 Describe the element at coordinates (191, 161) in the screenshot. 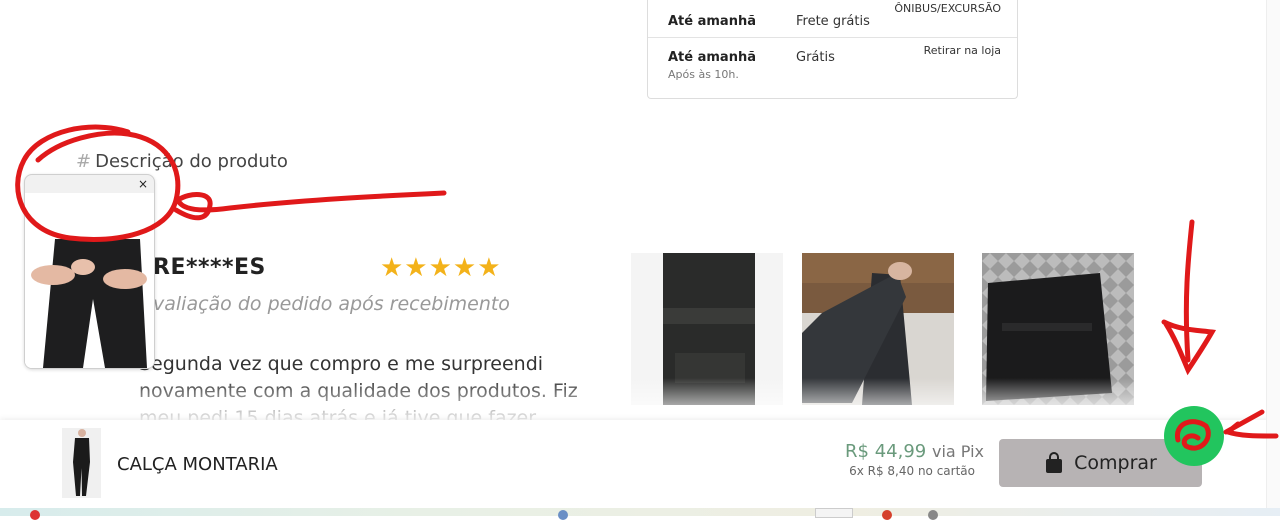

I see `description-title: Descrição do produto` at that location.